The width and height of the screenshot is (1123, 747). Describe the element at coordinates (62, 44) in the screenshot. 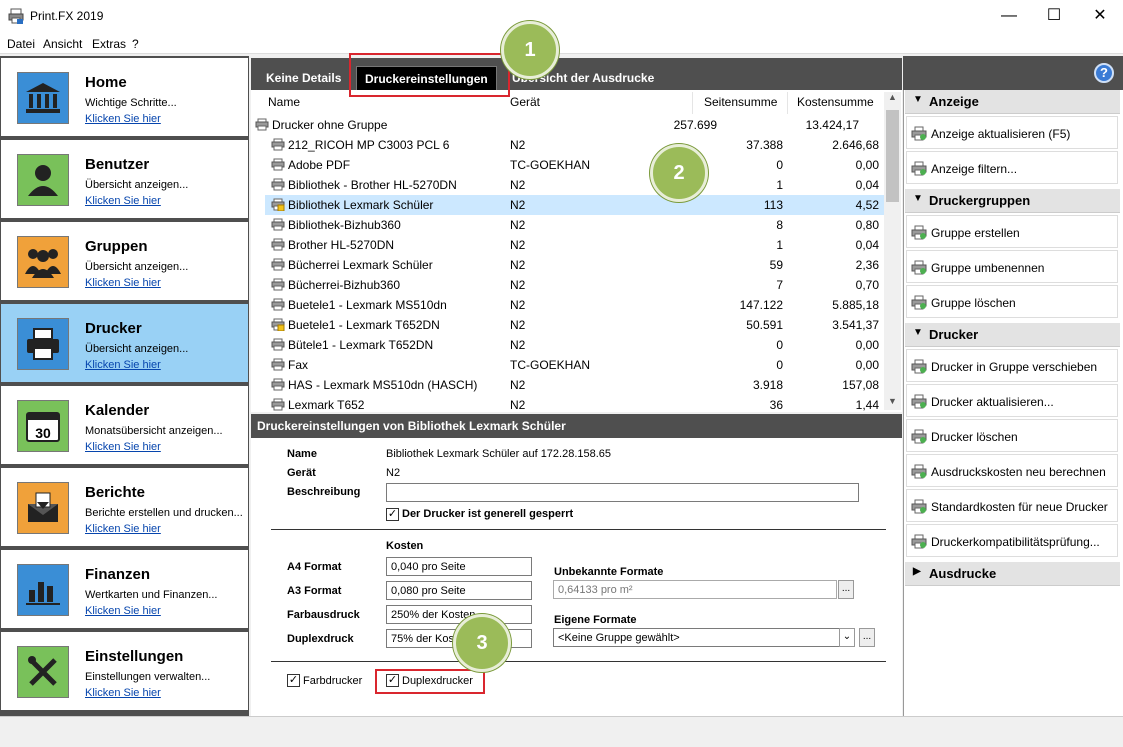

I see `menu-ansicht: Ansicht` at that location.